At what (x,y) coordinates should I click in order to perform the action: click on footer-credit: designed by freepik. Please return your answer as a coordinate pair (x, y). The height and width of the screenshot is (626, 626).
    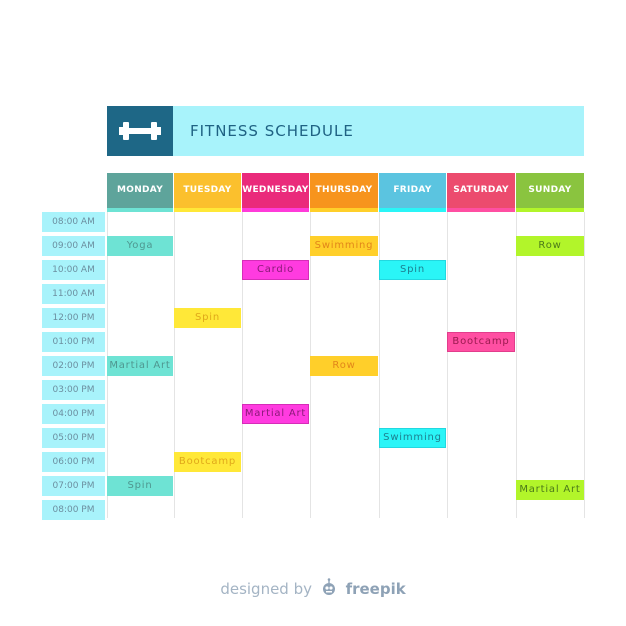
    Looking at the image, I should click on (313, 589).